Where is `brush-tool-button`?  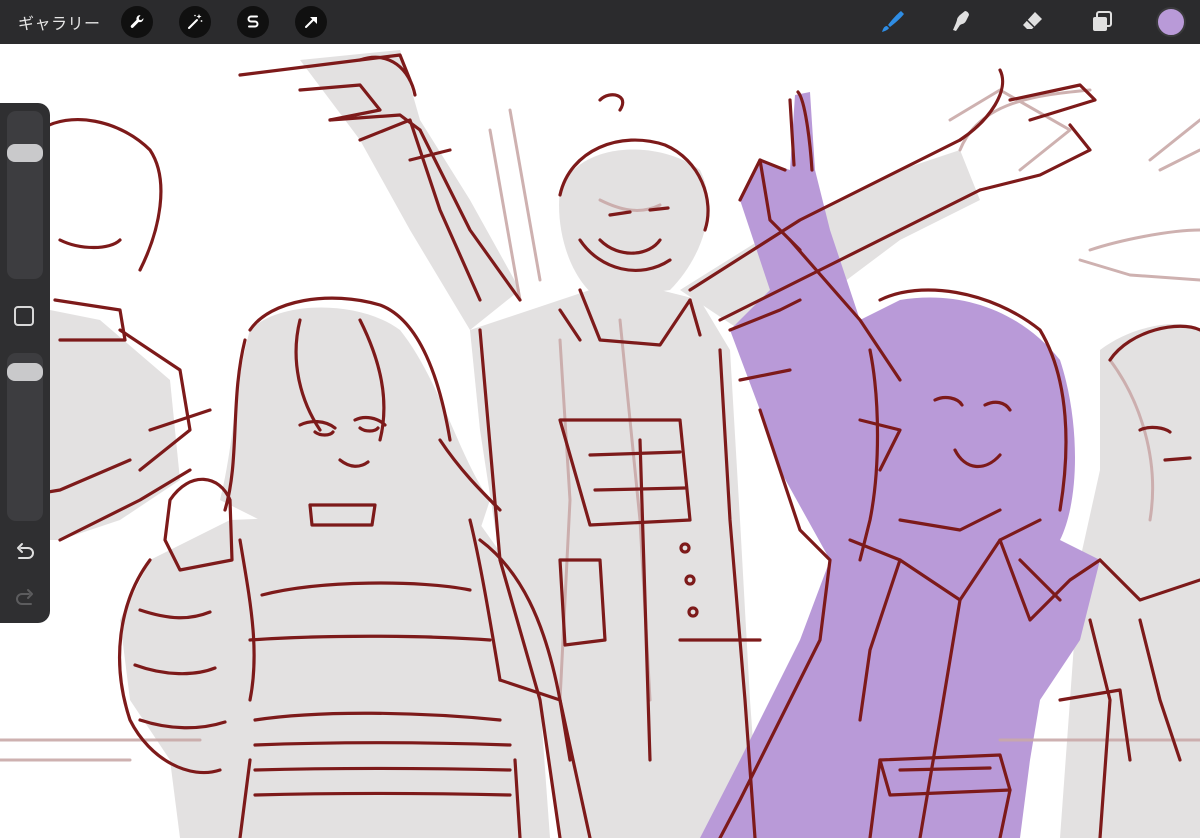
brush-tool-button is located at coordinates (892, 22).